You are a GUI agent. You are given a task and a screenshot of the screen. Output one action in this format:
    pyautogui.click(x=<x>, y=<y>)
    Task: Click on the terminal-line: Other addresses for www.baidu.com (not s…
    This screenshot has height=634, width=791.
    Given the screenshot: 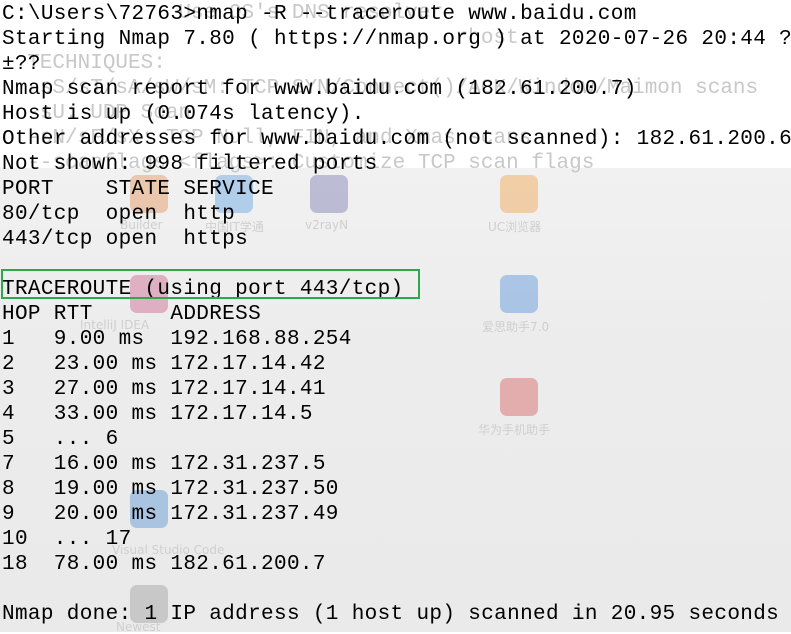 What is the action you would take?
    pyautogui.click(x=396, y=139)
    